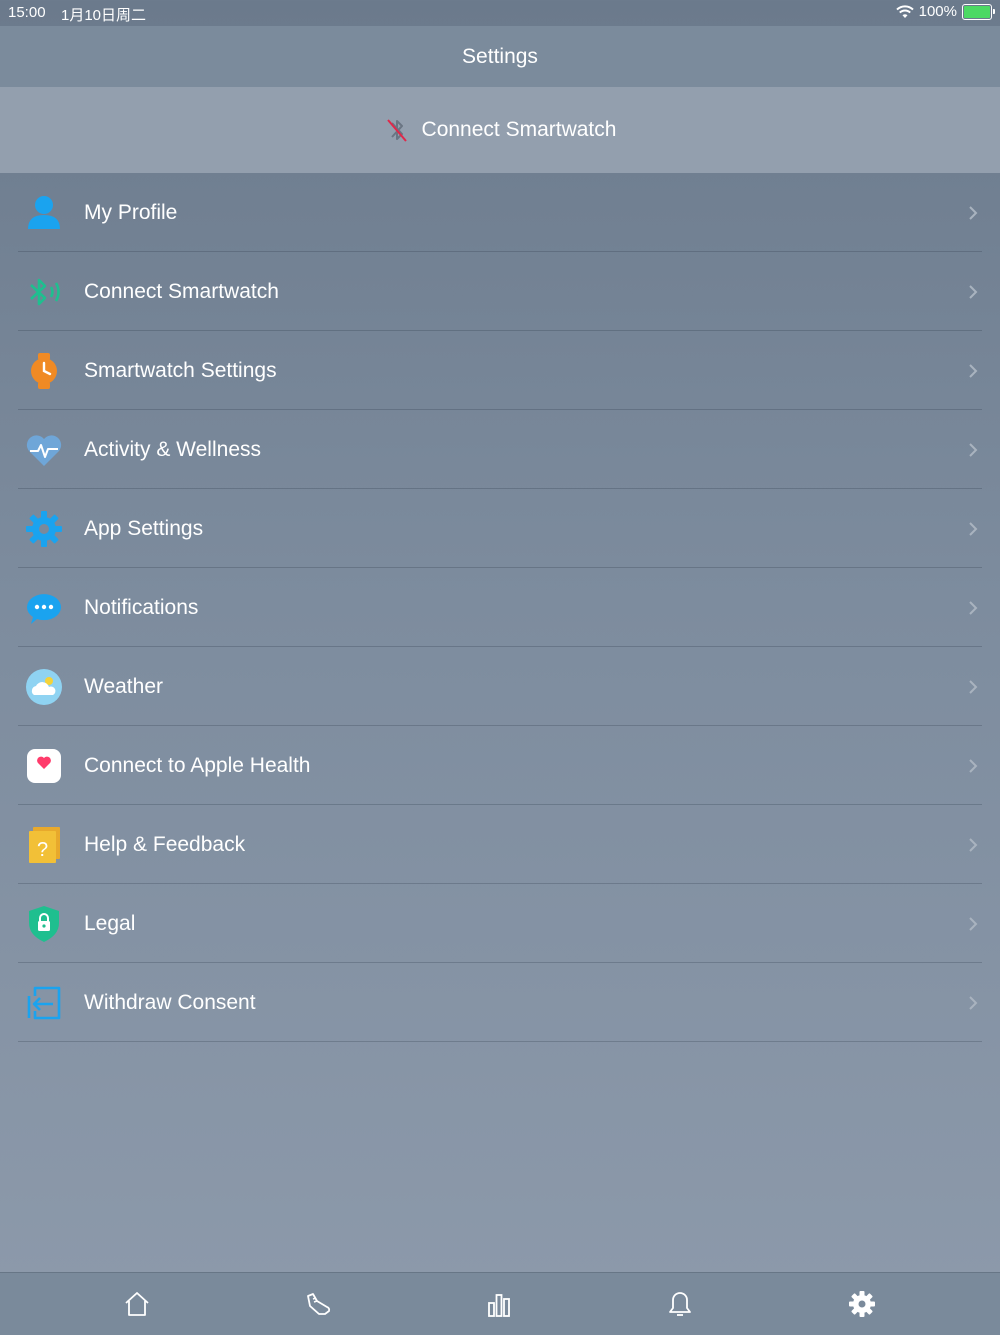 This screenshot has width=1000, height=1335. I want to click on help-icon: ?, so click(44, 845).